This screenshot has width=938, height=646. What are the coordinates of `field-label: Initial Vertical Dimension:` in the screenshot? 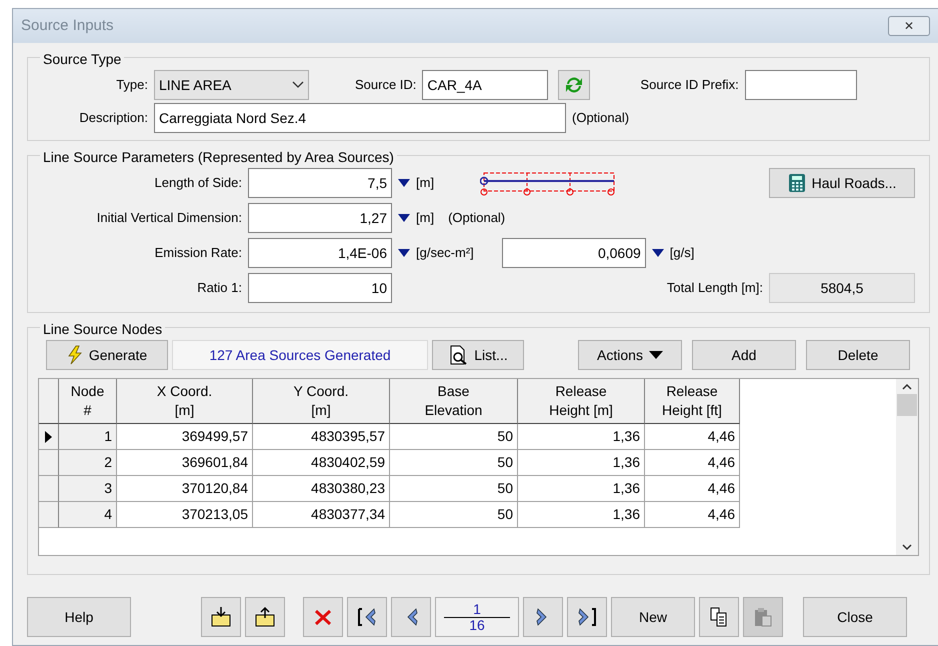 It's located at (169, 218).